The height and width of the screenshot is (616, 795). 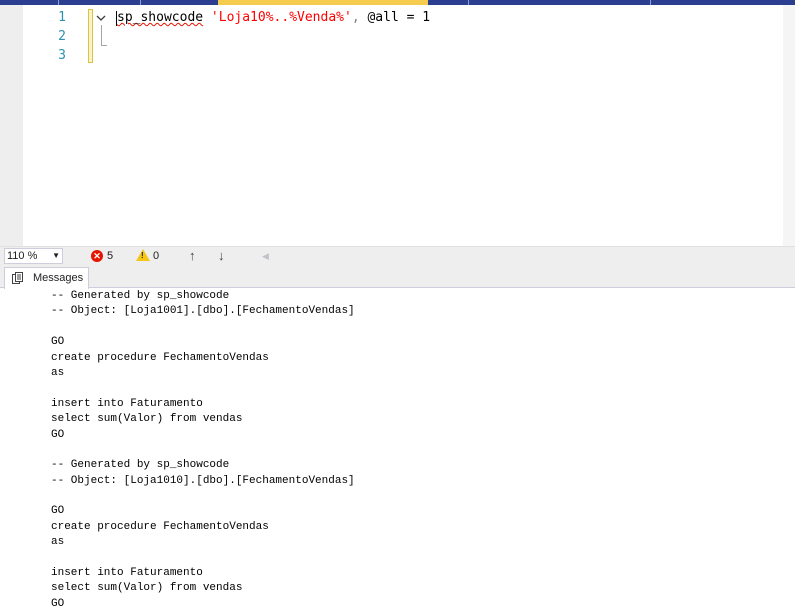 What do you see at coordinates (22, 256) in the screenshot?
I see `zoom-value: 110 %` at bounding box center [22, 256].